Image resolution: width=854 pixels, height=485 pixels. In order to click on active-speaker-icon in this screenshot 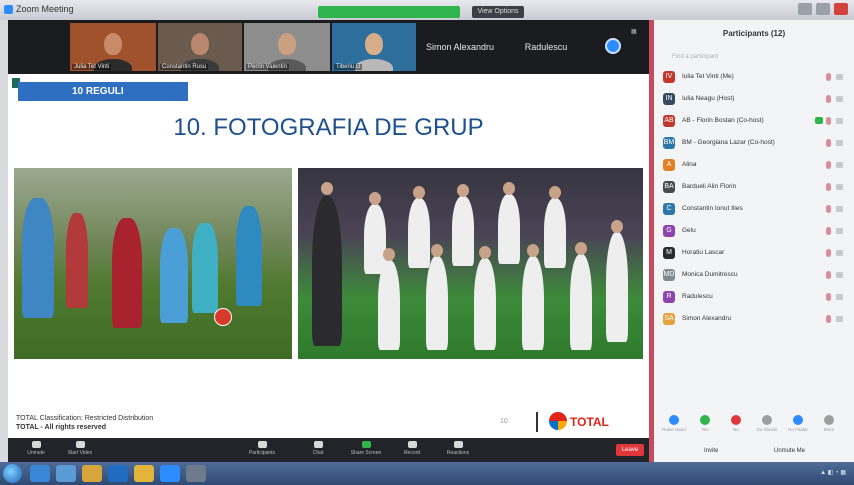, I will do `click(613, 46)`.